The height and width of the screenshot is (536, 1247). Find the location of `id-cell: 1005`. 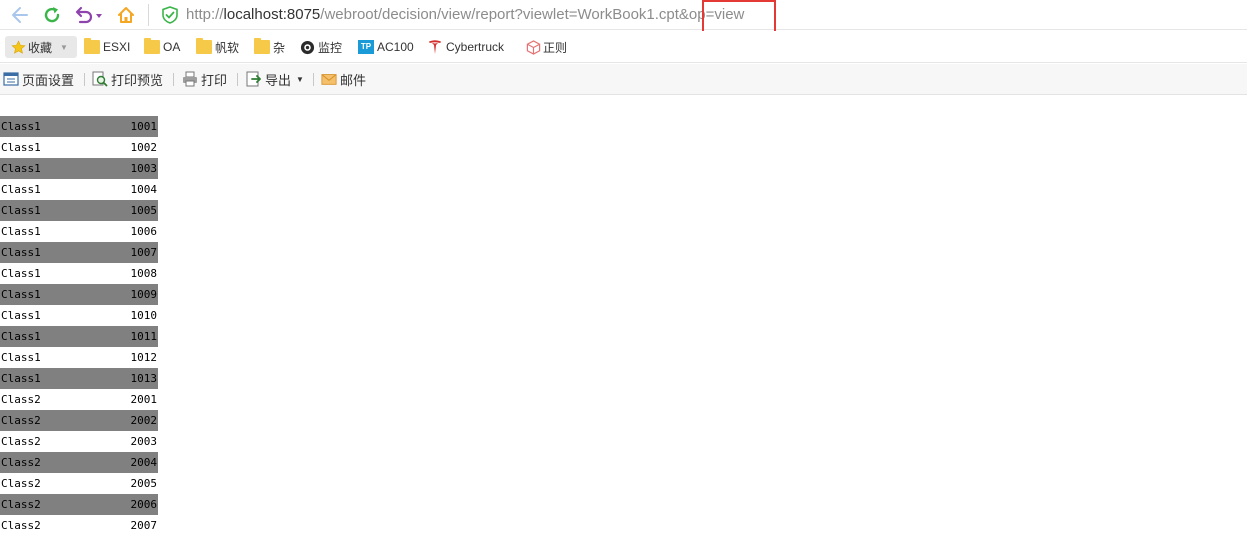

id-cell: 1005 is located at coordinates (134, 210).